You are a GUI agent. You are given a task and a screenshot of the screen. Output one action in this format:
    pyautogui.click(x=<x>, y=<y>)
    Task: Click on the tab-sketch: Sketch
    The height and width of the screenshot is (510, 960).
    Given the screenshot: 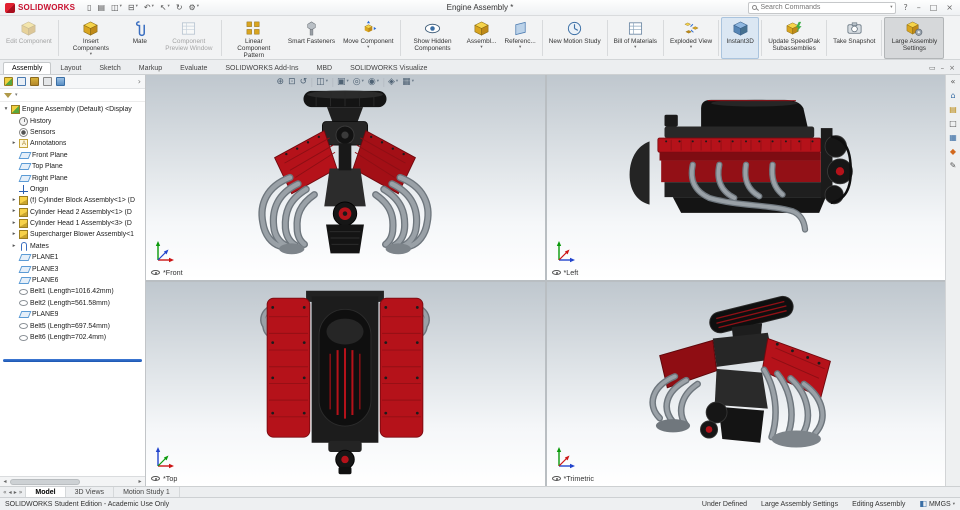 What is the action you would take?
    pyautogui.click(x=109, y=68)
    